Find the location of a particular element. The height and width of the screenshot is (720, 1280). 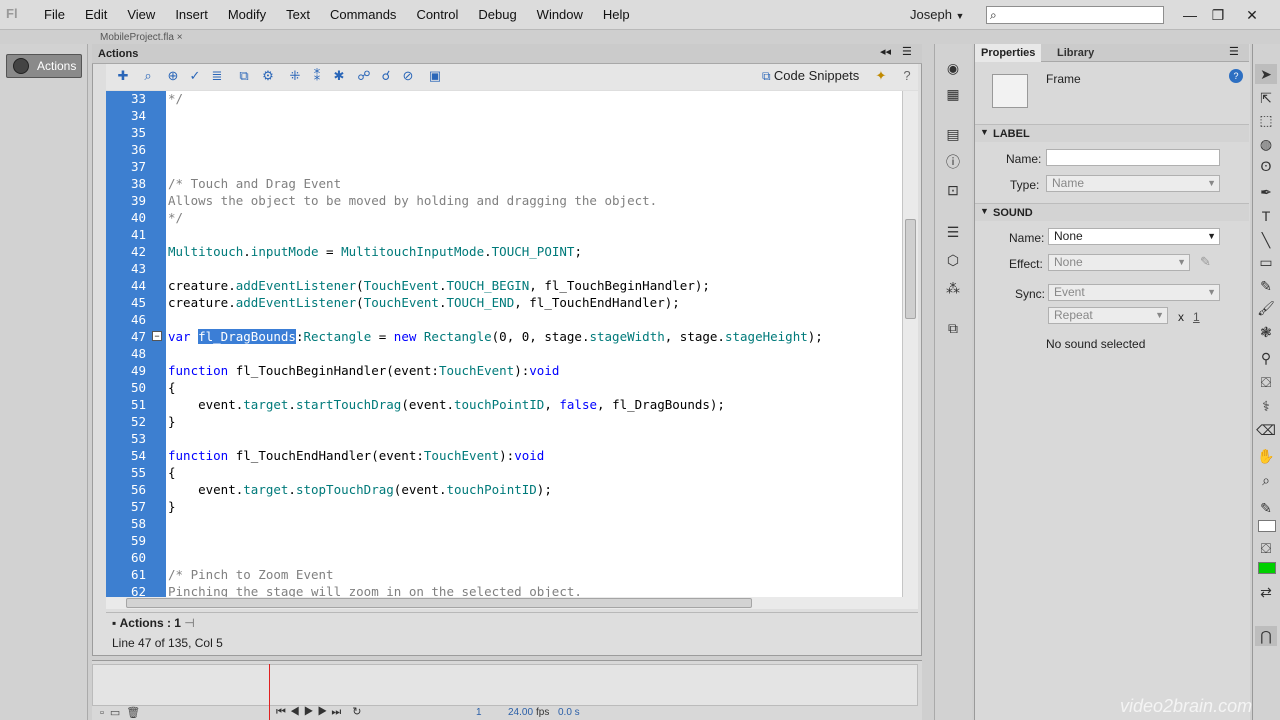

code-line: /* Touch and Drag Event is located at coordinates (254, 183).